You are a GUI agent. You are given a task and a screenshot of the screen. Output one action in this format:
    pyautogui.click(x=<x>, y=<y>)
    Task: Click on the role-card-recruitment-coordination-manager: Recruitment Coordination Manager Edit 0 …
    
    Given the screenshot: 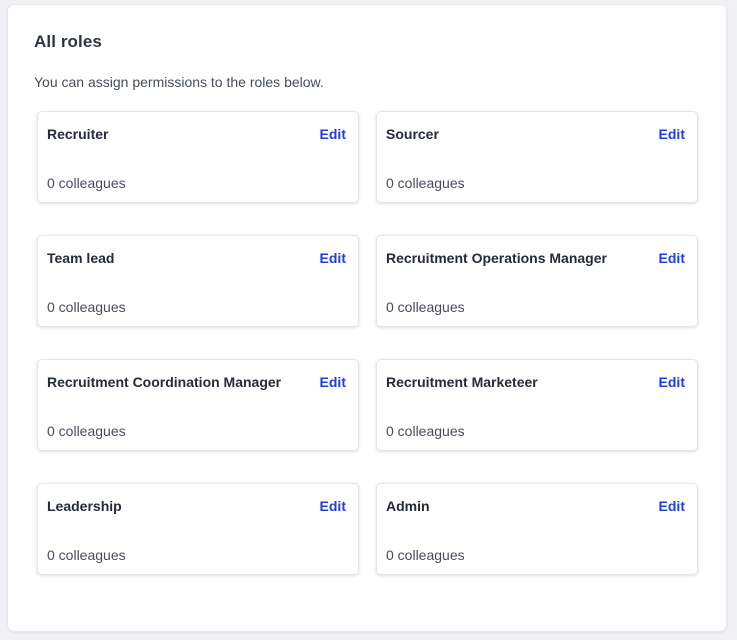 What is the action you would take?
    pyautogui.click(x=198, y=405)
    